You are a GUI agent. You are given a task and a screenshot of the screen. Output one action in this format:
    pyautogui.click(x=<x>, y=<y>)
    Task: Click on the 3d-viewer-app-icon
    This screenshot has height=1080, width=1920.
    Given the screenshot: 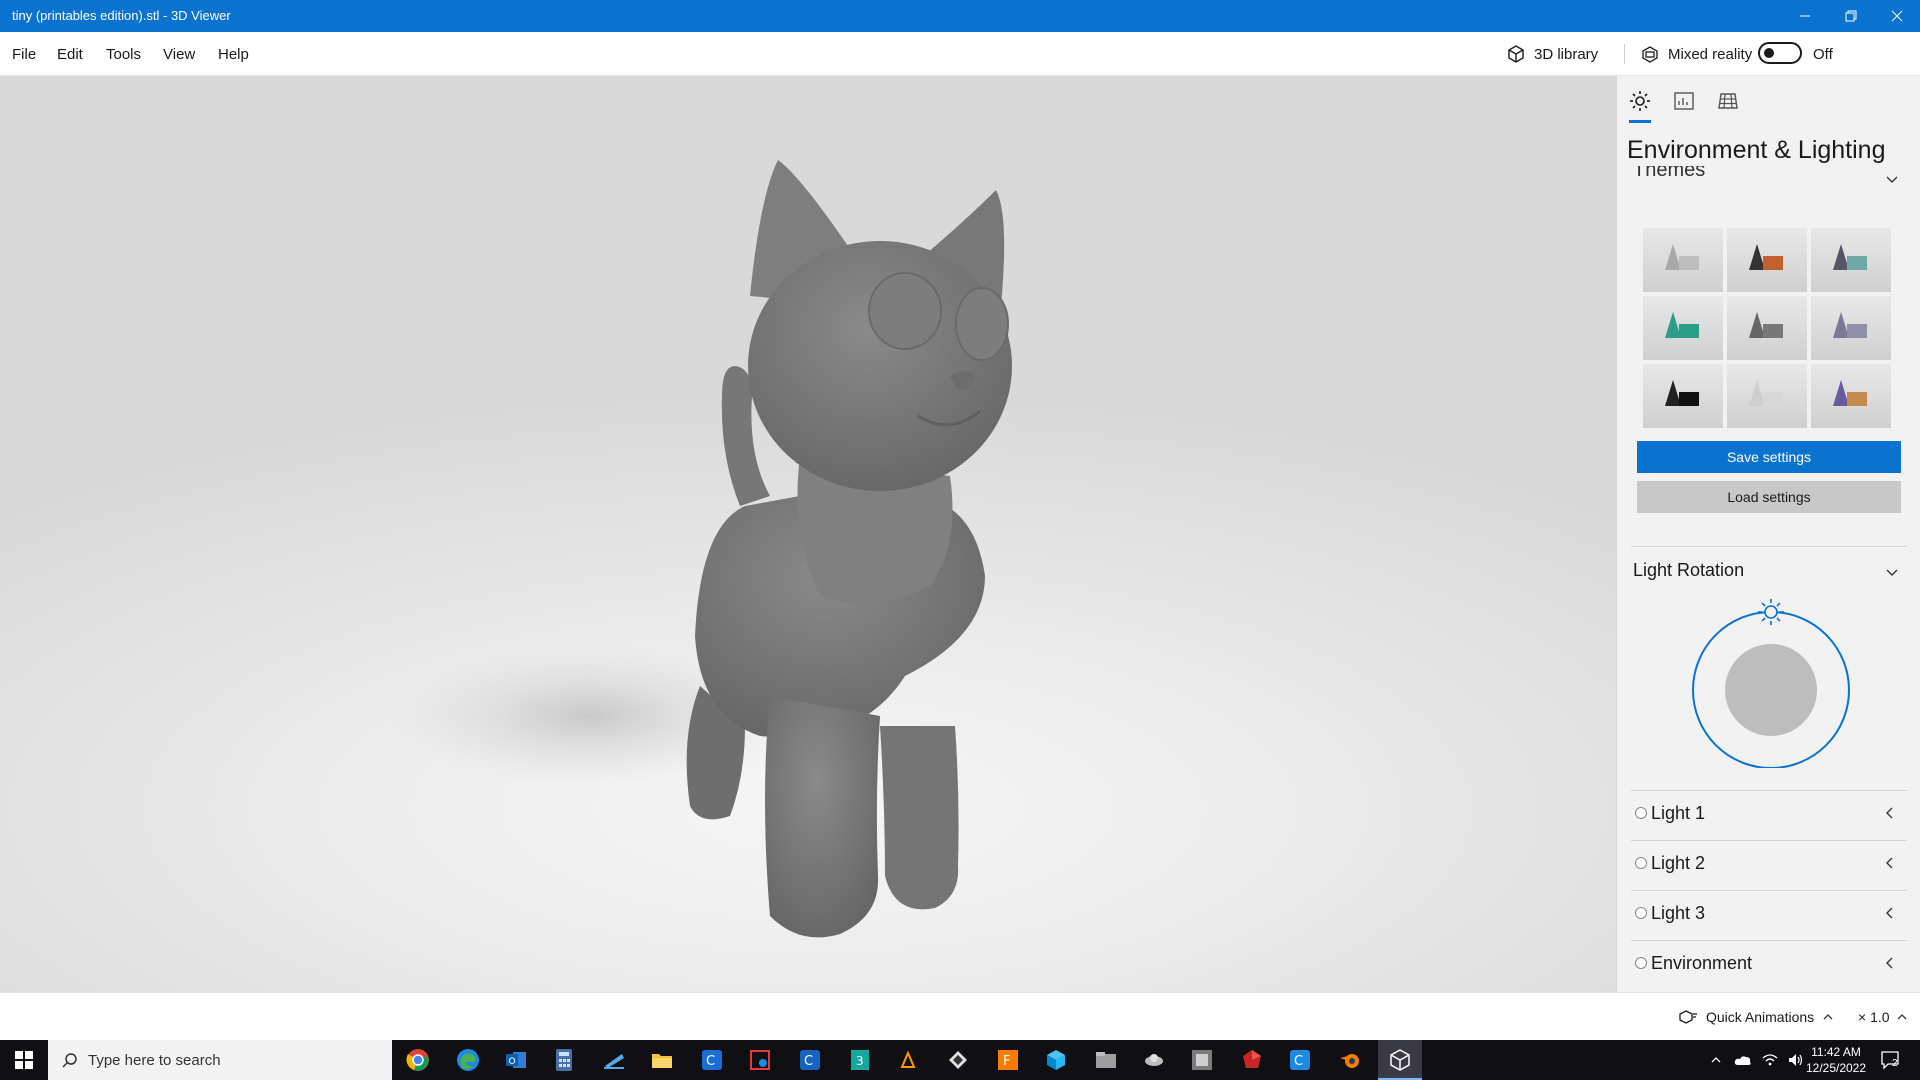 What is the action you would take?
    pyautogui.click(x=1400, y=1060)
    